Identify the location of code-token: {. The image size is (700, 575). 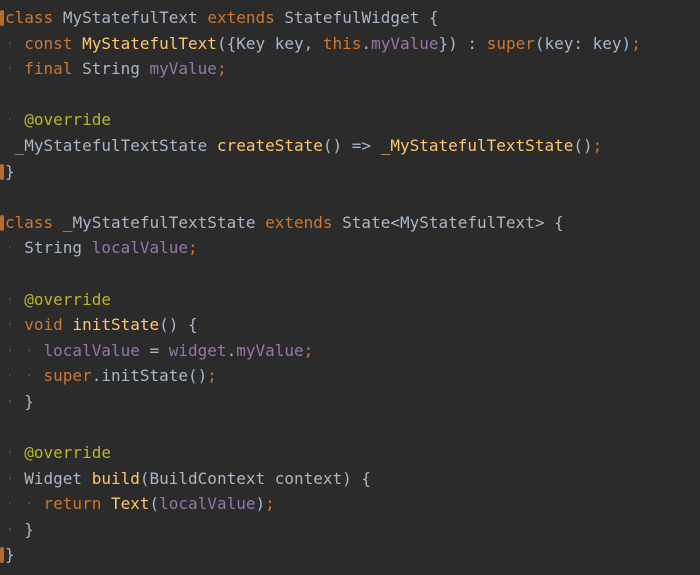
(429, 17).